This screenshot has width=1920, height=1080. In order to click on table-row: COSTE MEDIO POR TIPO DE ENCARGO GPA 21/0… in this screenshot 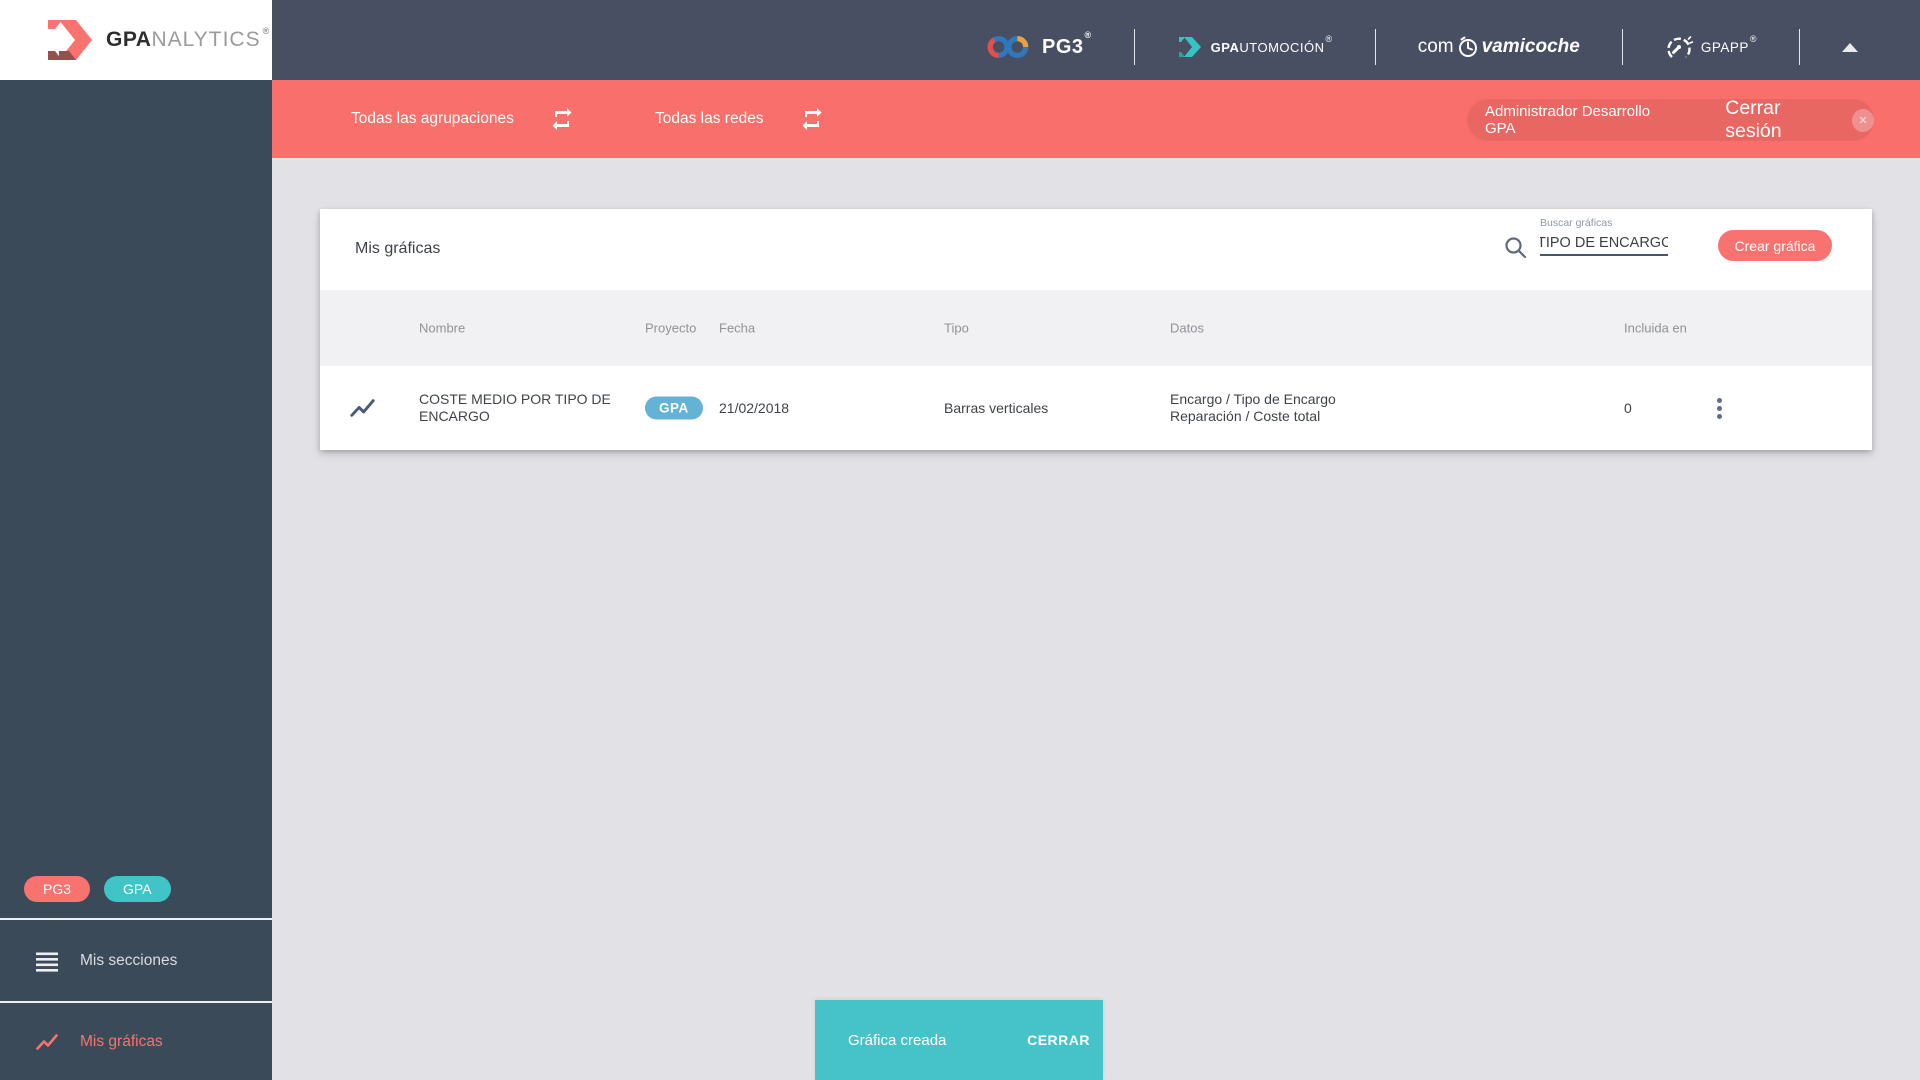, I will do `click(1096, 408)`.